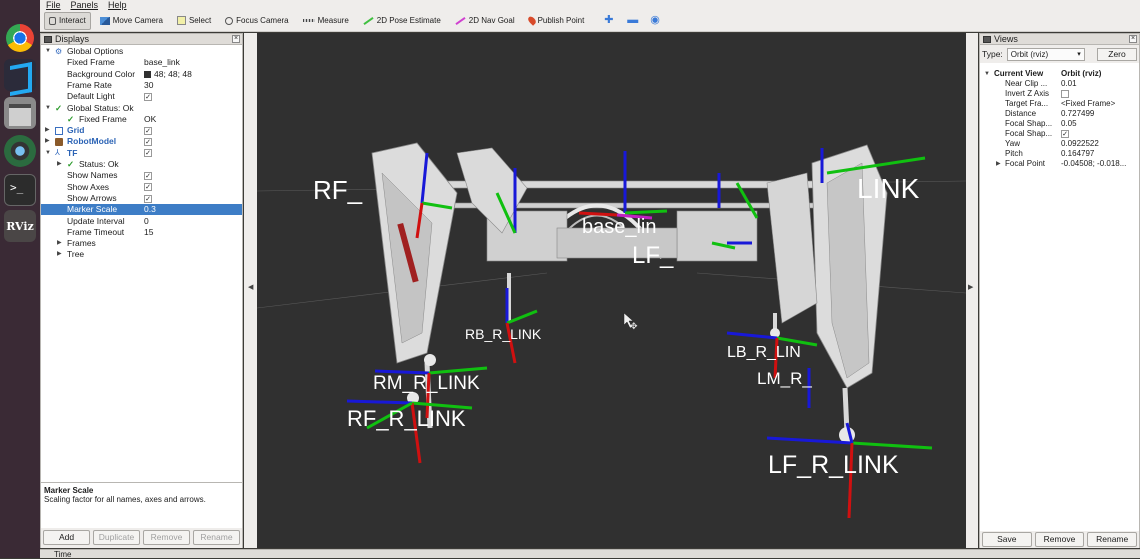 This screenshot has width=1140, height=559. What do you see at coordinates (1059, 124) in the screenshot?
I see `view-row-focal-shape-size: Focal Shap... 0.05` at bounding box center [1059, 124].